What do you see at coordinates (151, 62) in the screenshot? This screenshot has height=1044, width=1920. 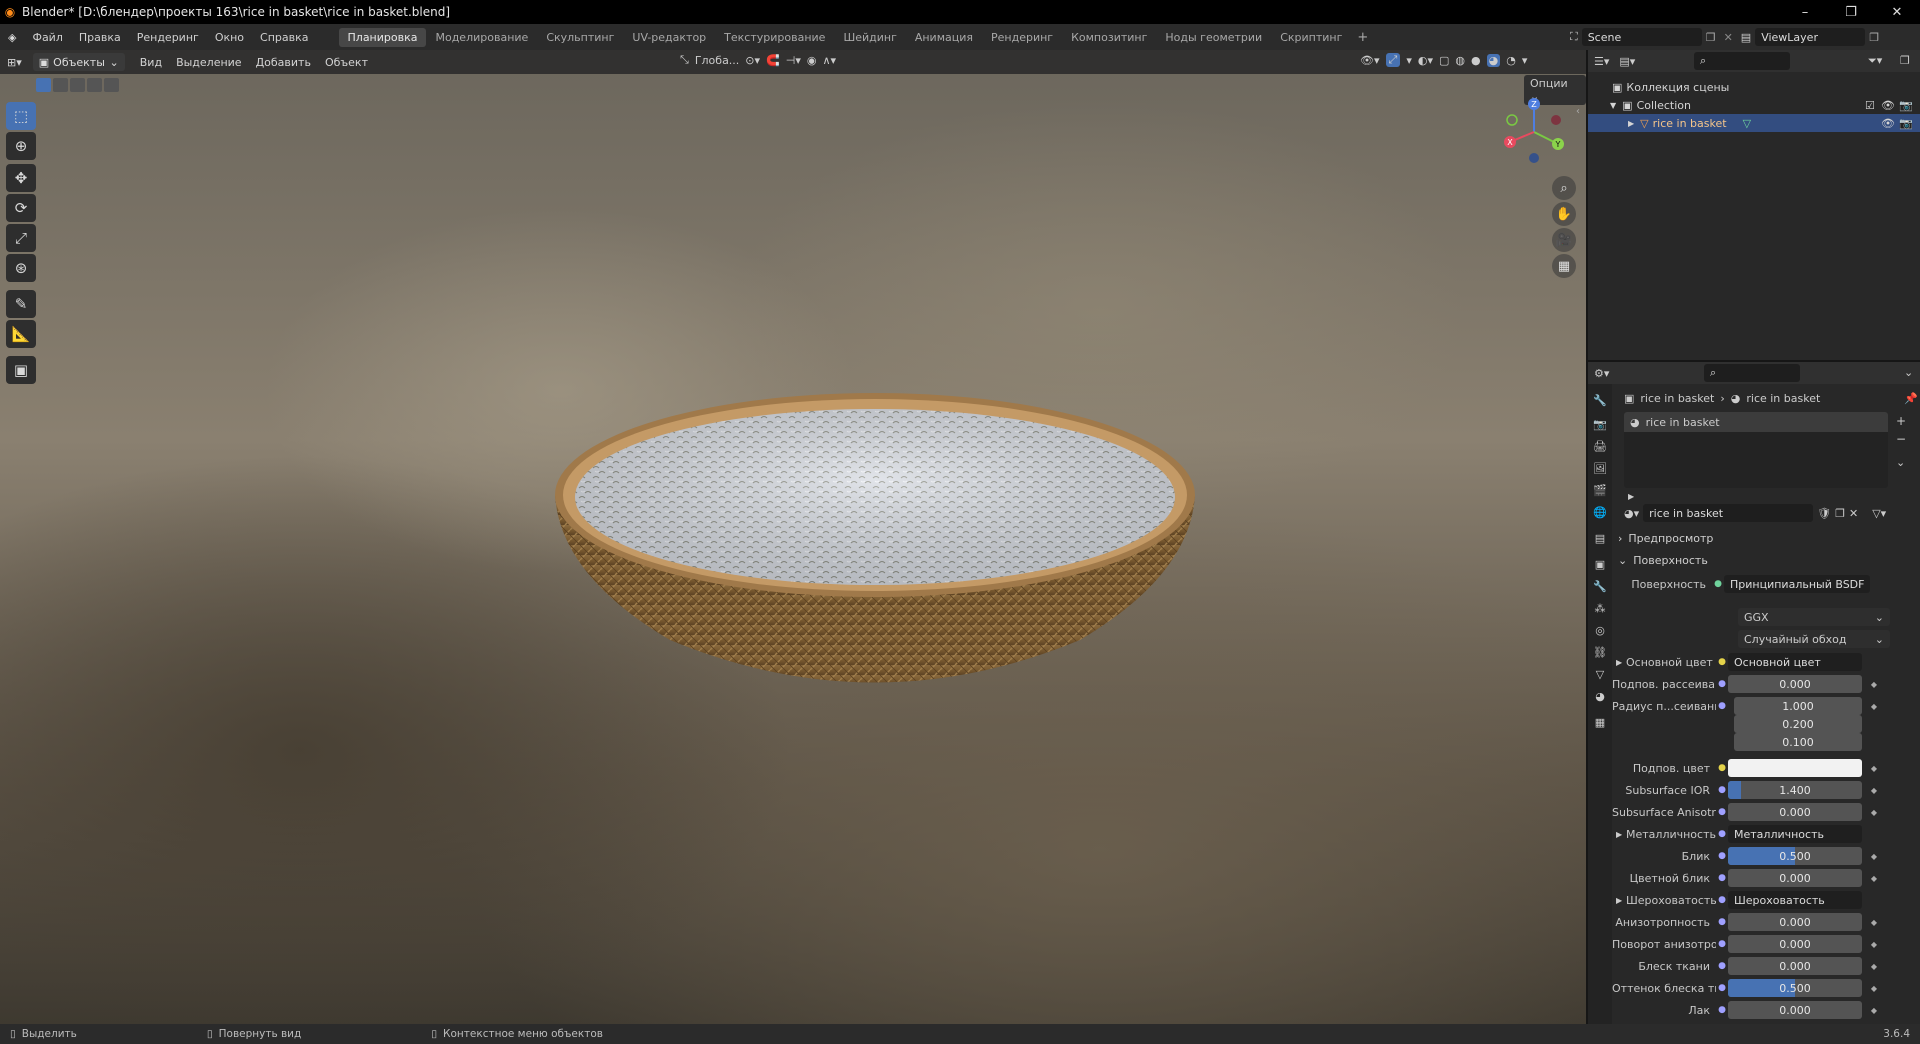 I see `menu-view: Вид` at bounding box center [151, 62].